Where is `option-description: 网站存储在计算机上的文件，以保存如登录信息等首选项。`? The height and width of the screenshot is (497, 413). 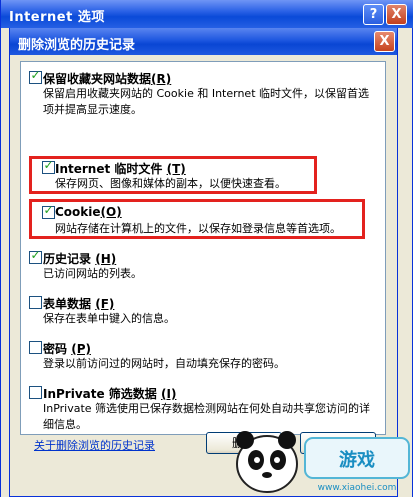 option-description: 网站存储在计算机上的文件，以保存如登录信息等首选项。 is located at coordinates (198, 228).